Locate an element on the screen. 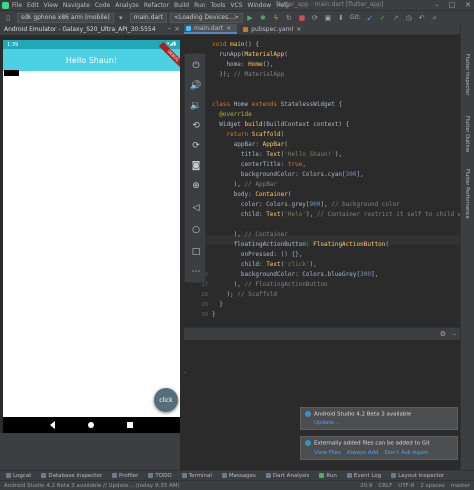  run-tab: Run is located at coordinates (328, 476).